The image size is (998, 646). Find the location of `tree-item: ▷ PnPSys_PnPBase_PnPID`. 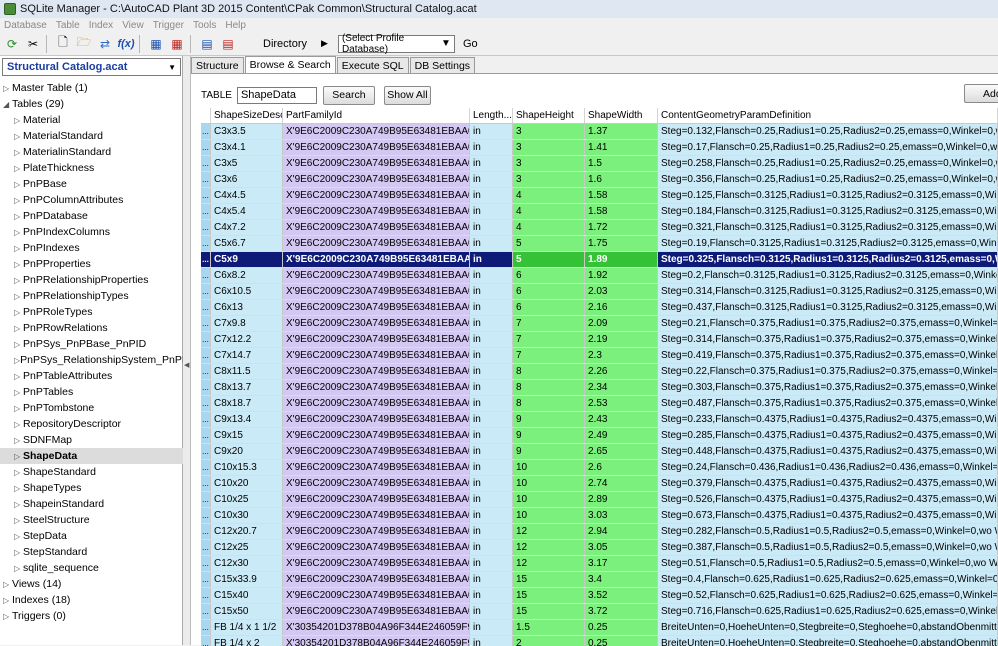

tree-item: ▷ PnPSys_PnPBase_PnPID is located at coordinates (91, 344).